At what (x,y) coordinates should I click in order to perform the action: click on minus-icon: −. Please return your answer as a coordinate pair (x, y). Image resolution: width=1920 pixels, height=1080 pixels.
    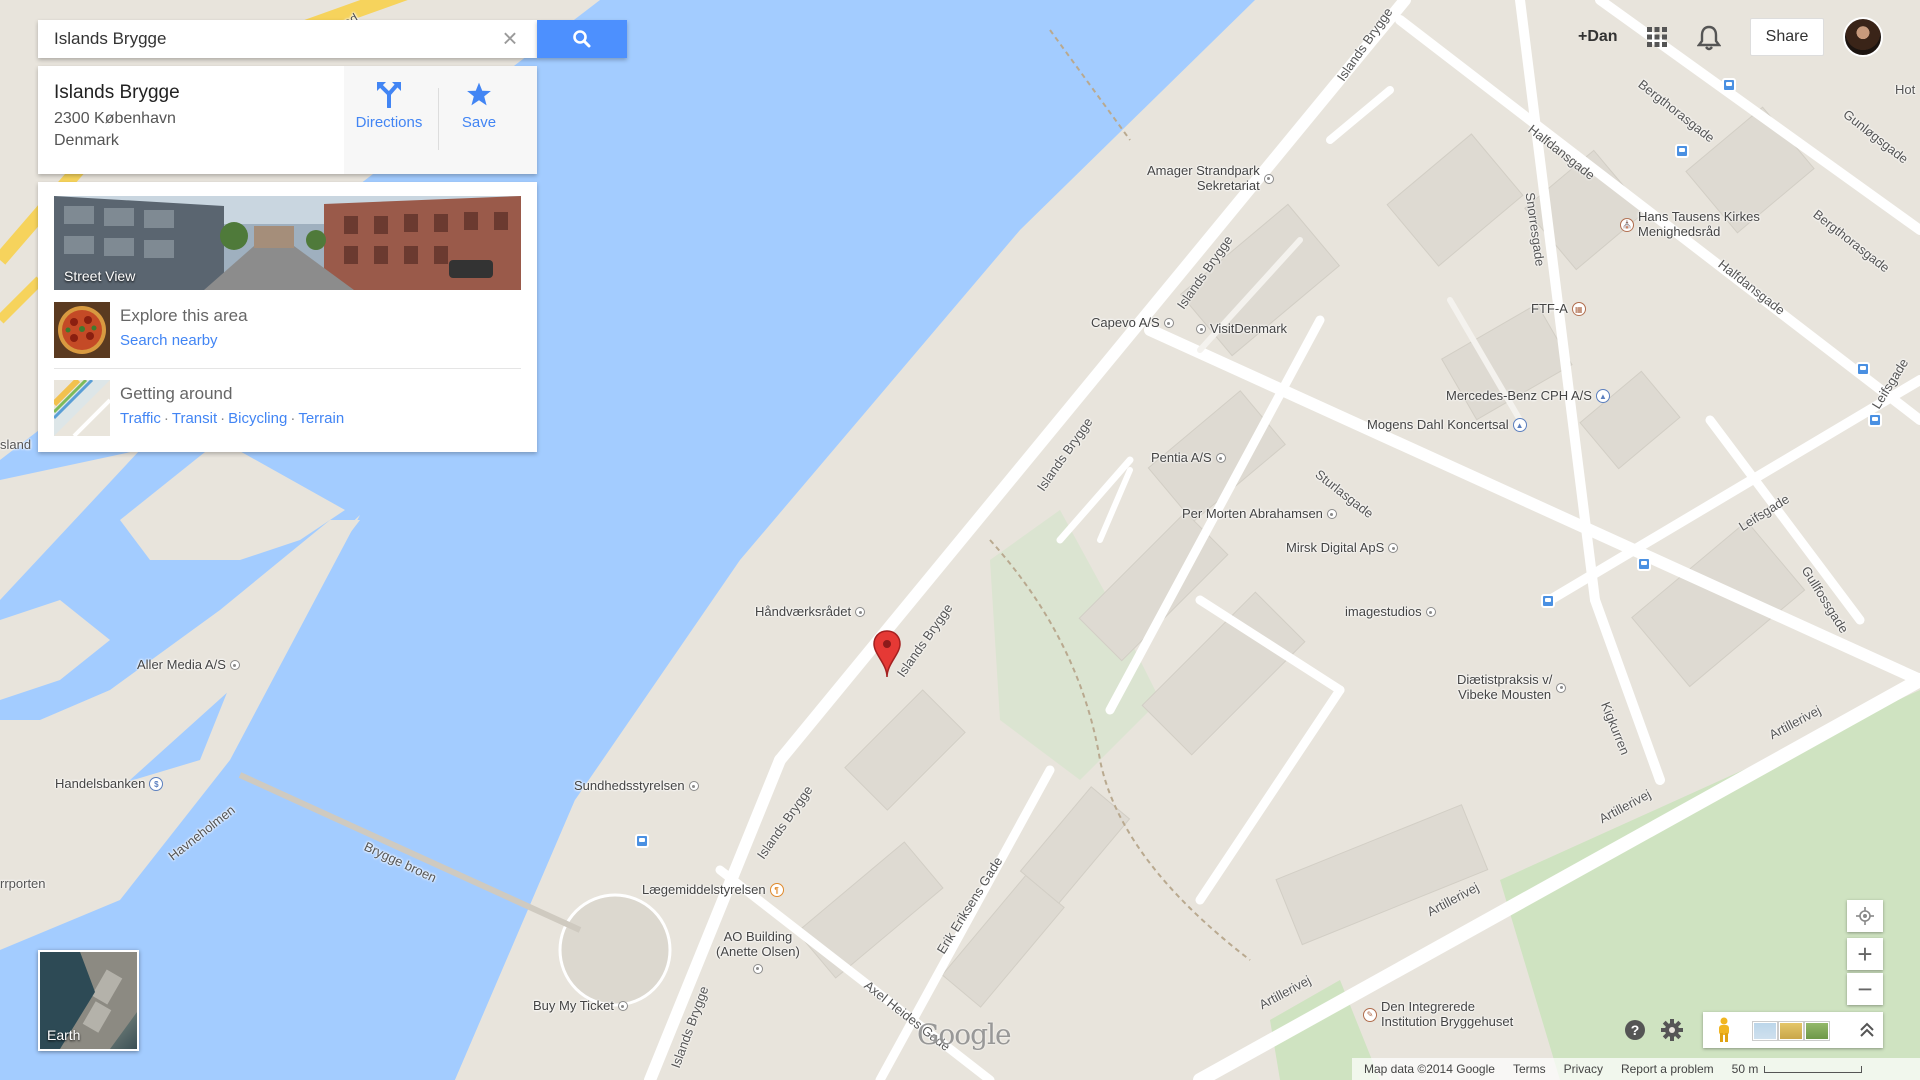
    Looking at the image, I should click on (1865, 988).